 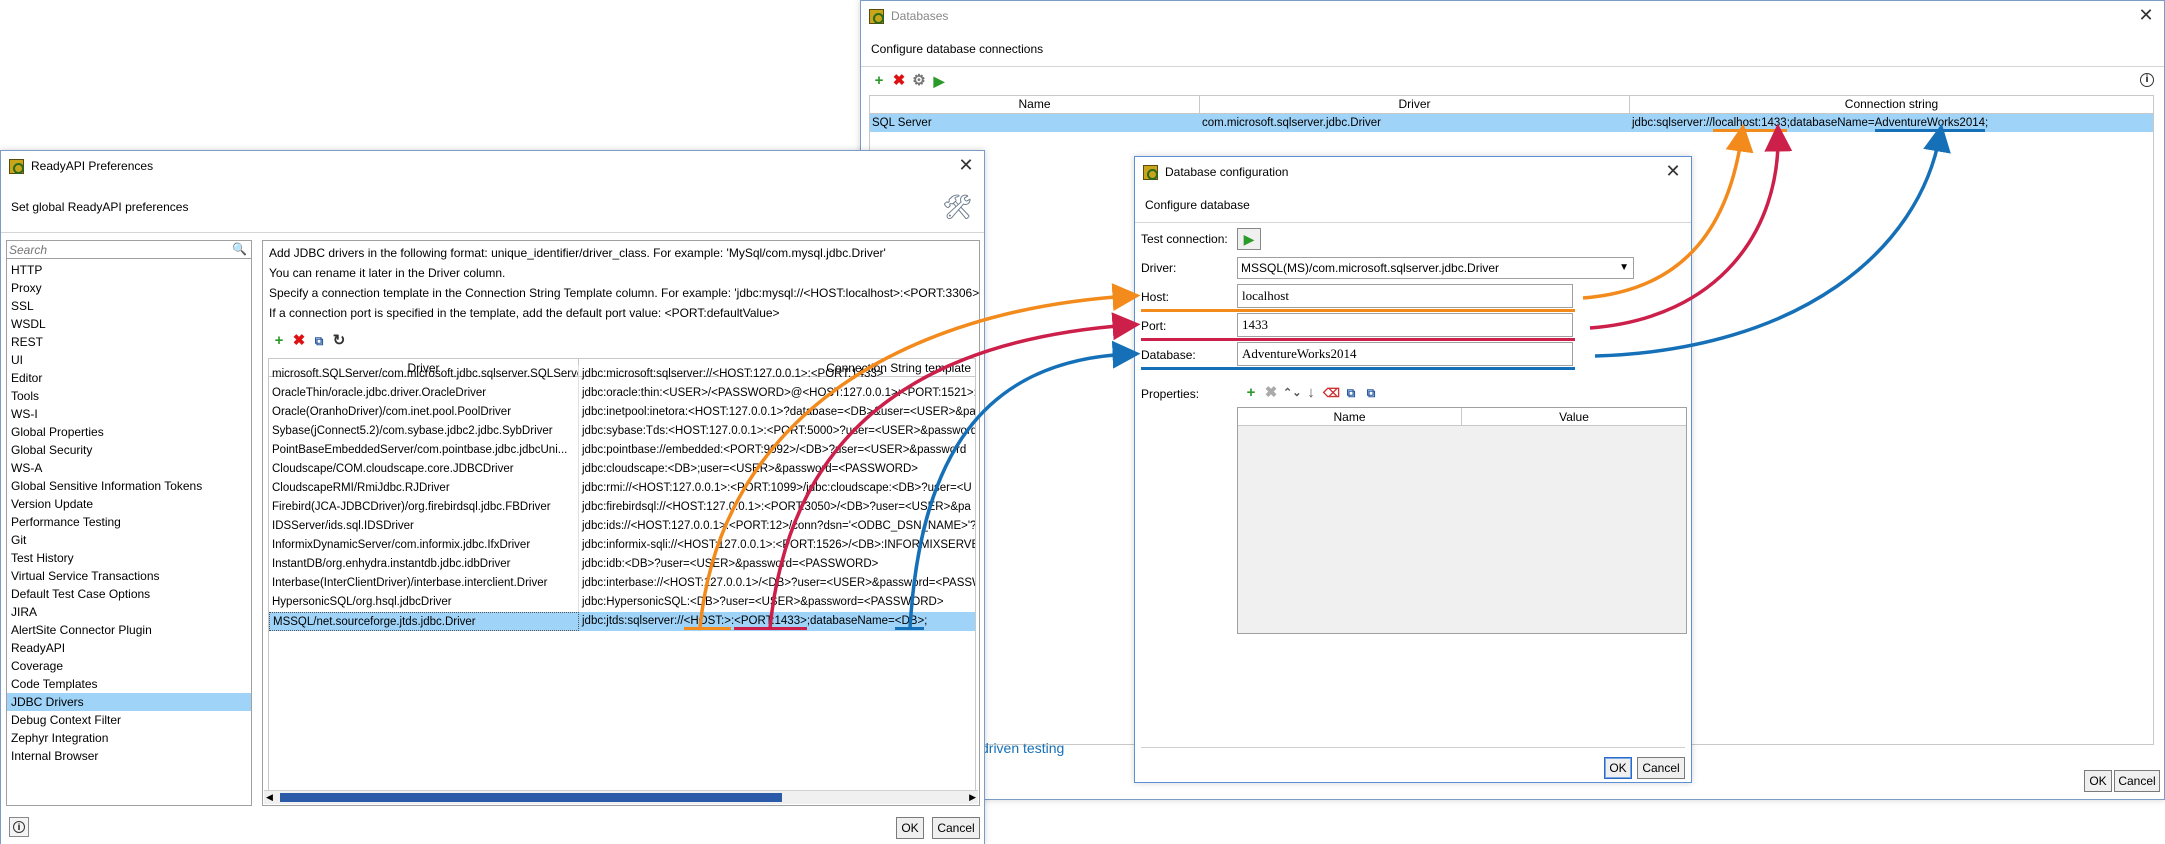 What do you see at coordinates (1251, 393) in the screenshot?
I see `add-property-icon: +` at bounding box center [1251, 393].